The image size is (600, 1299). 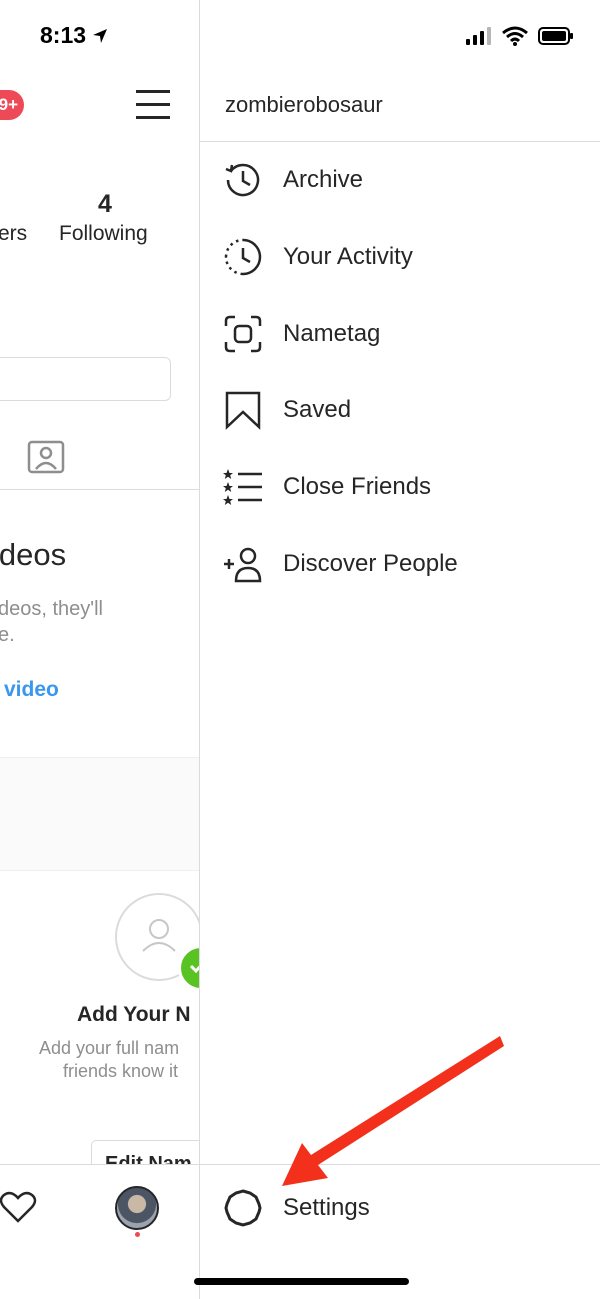 What do you see at coordinates (402, 410) in the screenshot?
I see `menu-item-saved: Saved` at bounding box center [402, 410].